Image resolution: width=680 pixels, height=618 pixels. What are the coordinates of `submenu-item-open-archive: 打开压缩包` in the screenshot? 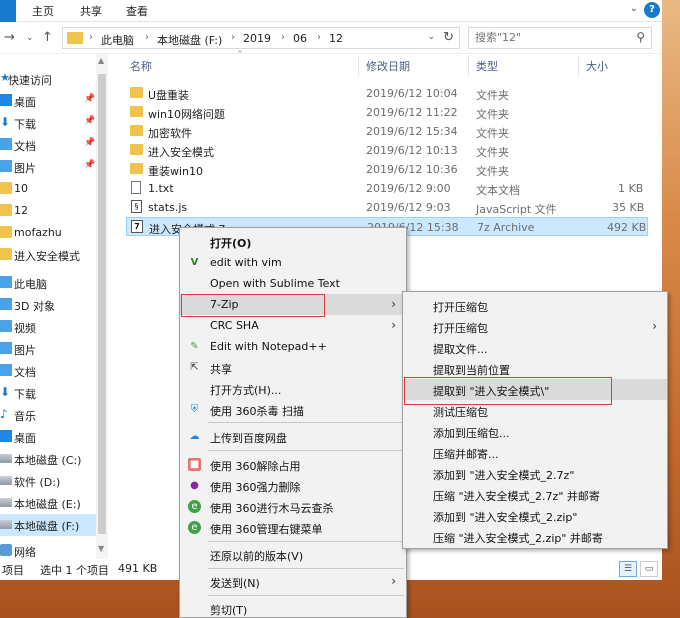 It's located at (535, 305).